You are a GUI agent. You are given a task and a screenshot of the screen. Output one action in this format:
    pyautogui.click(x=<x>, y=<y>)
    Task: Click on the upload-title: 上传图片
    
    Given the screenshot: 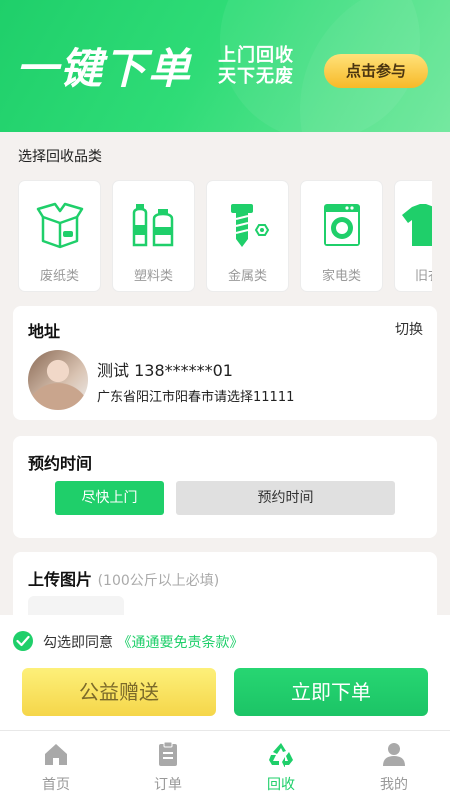 What is the action you would take?
    pyautogui.click(x=60, y=579)
    